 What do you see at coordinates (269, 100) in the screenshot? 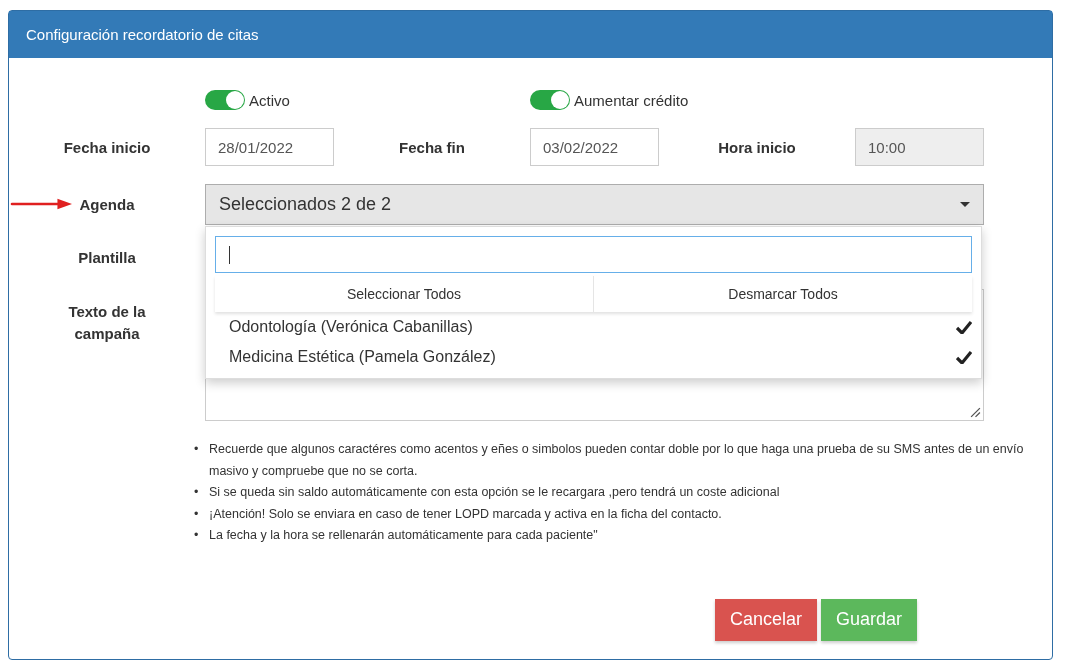
I see `toggle-label: Activo` at bounding box center [269, 100].